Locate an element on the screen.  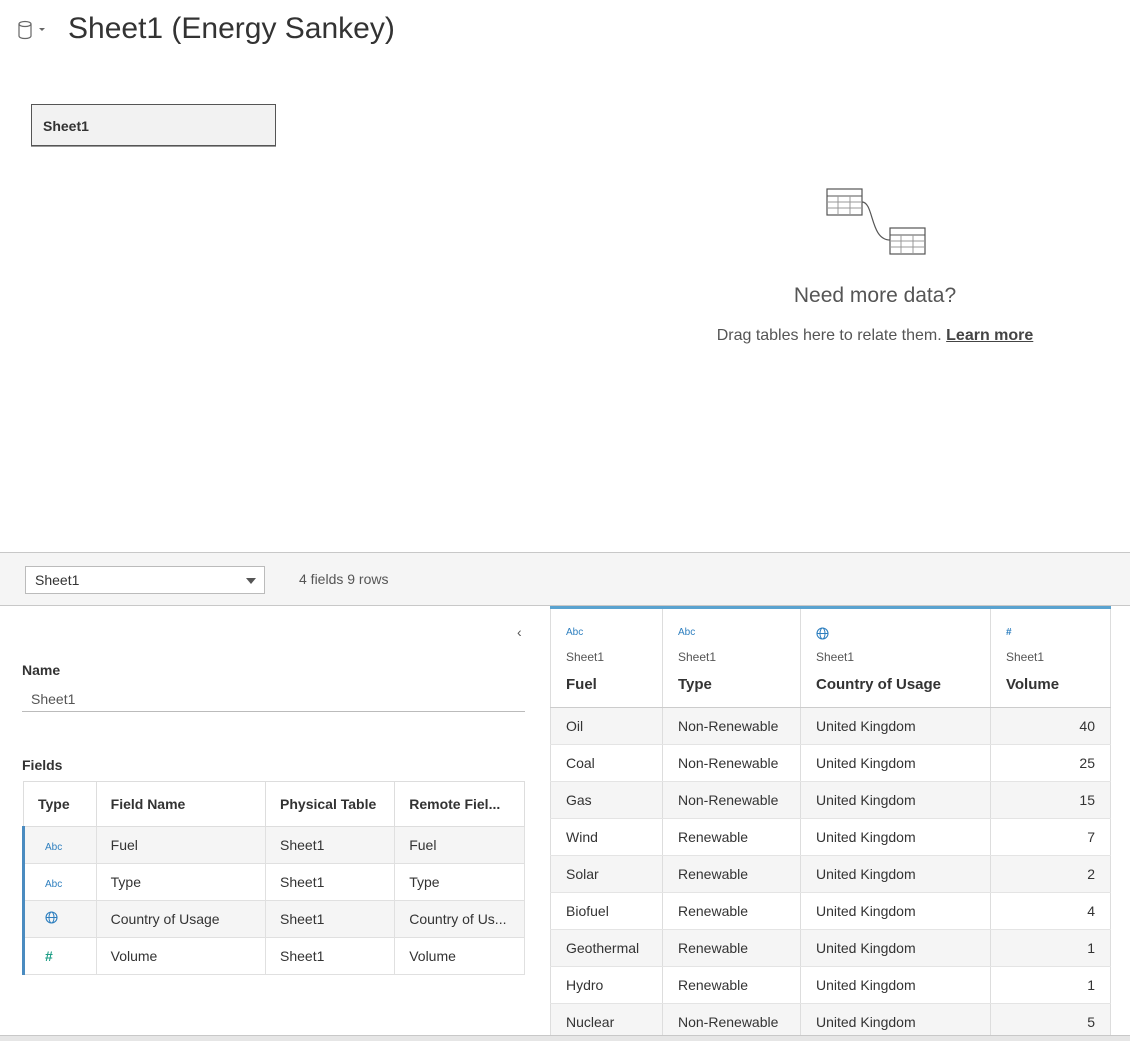
fields-column-field-name: Field Name is located at coordinates (181, 804).